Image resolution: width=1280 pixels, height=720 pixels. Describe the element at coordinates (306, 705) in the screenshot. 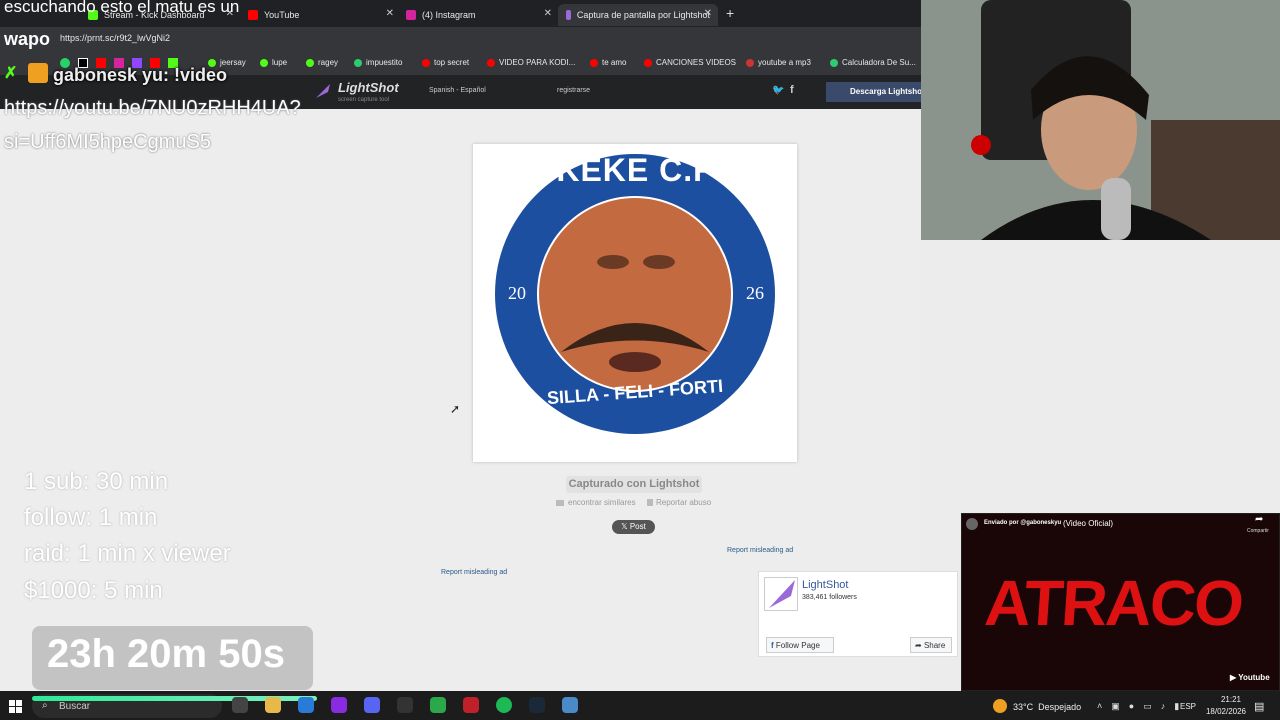

I see `edge-icon` at that location.